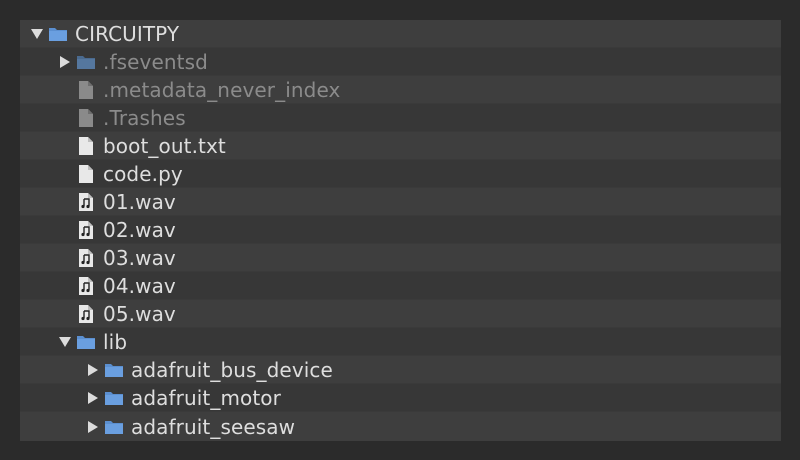 The image size is (800, 460). What do you see at coordinates (400, 174) in the screenshot?
I see `tree-item-code-py: code.py` at bounding box center [400, 174].